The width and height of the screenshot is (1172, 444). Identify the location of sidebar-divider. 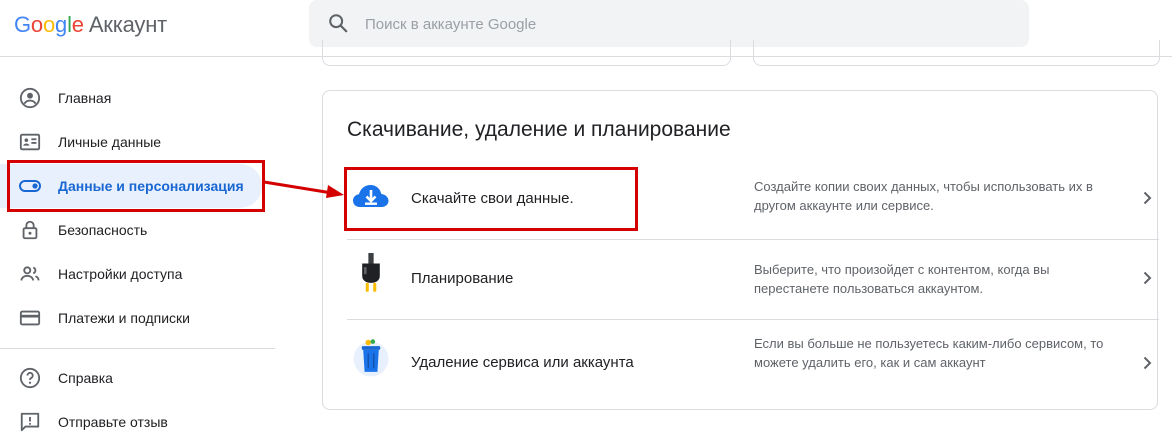
(137, 348).